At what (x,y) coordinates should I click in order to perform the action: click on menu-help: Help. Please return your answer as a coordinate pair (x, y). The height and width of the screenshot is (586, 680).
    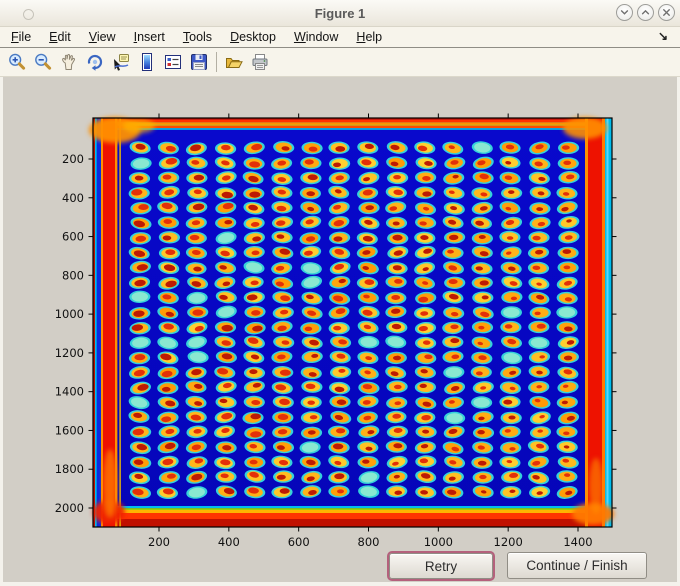
    Looking at the image, I should click on (369, 37).